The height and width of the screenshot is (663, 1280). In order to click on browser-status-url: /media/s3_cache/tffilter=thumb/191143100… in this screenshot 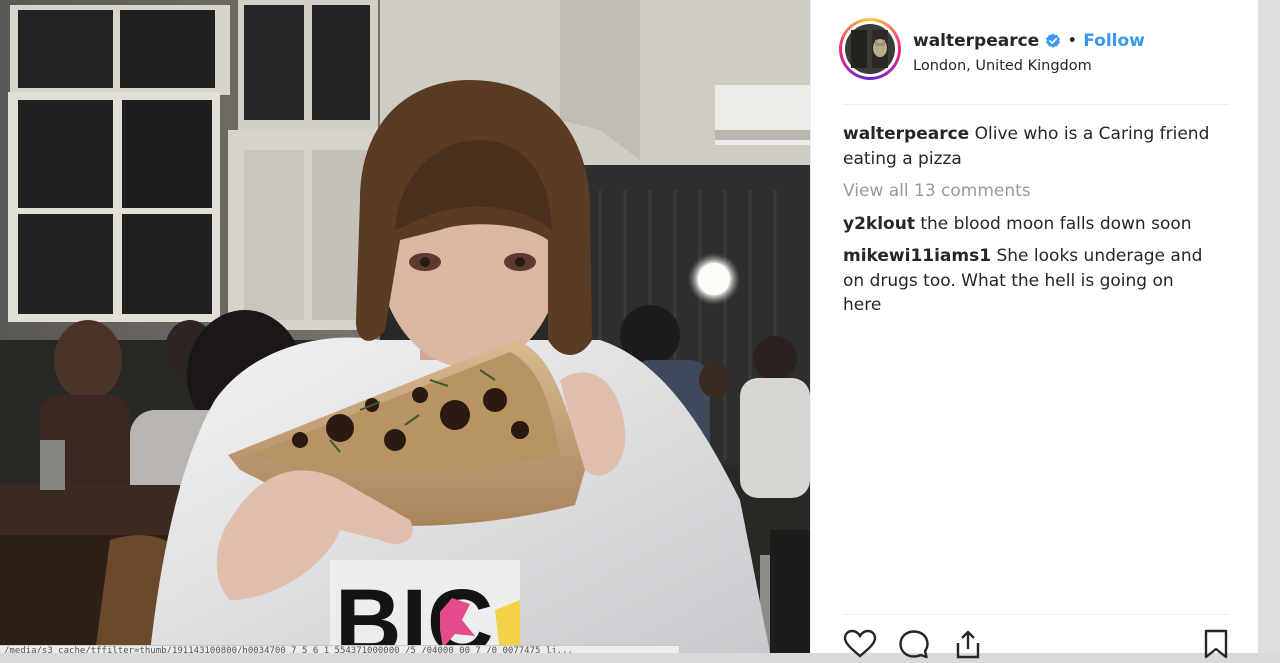, I will do `click(340, 649)`.